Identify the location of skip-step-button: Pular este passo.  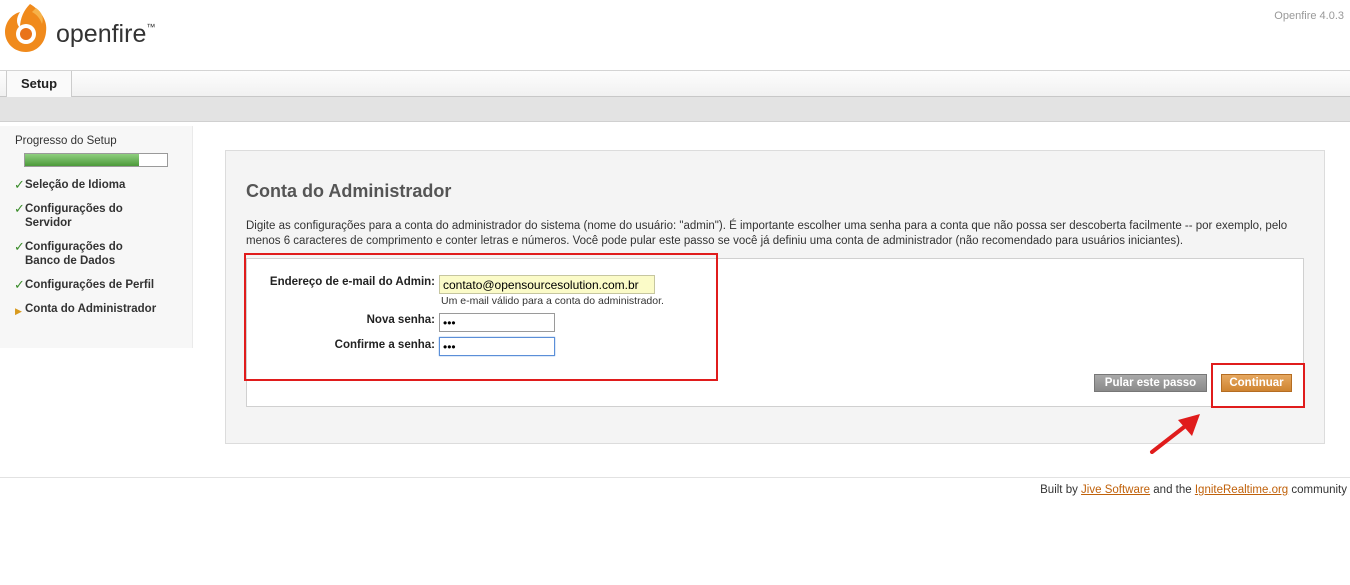
(1150, 383).